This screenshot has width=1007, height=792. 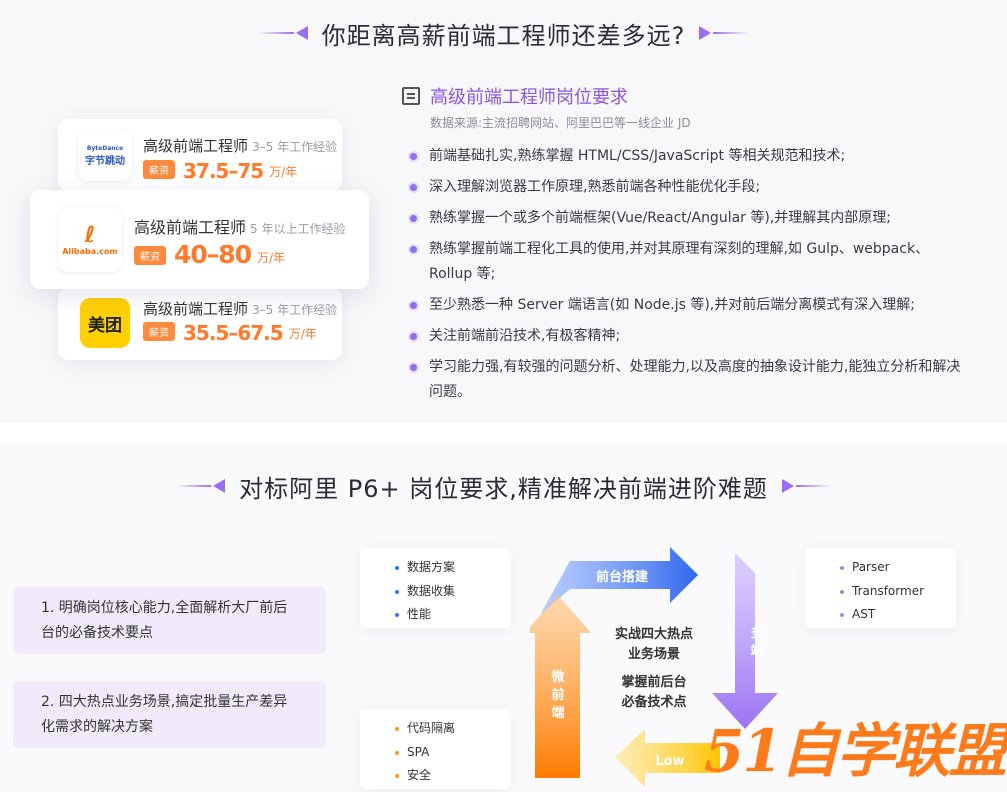 What do you see at coordinates (871, 567) in the screenshot?
I see `item-label: Parser` at bounding box center [871, 567].